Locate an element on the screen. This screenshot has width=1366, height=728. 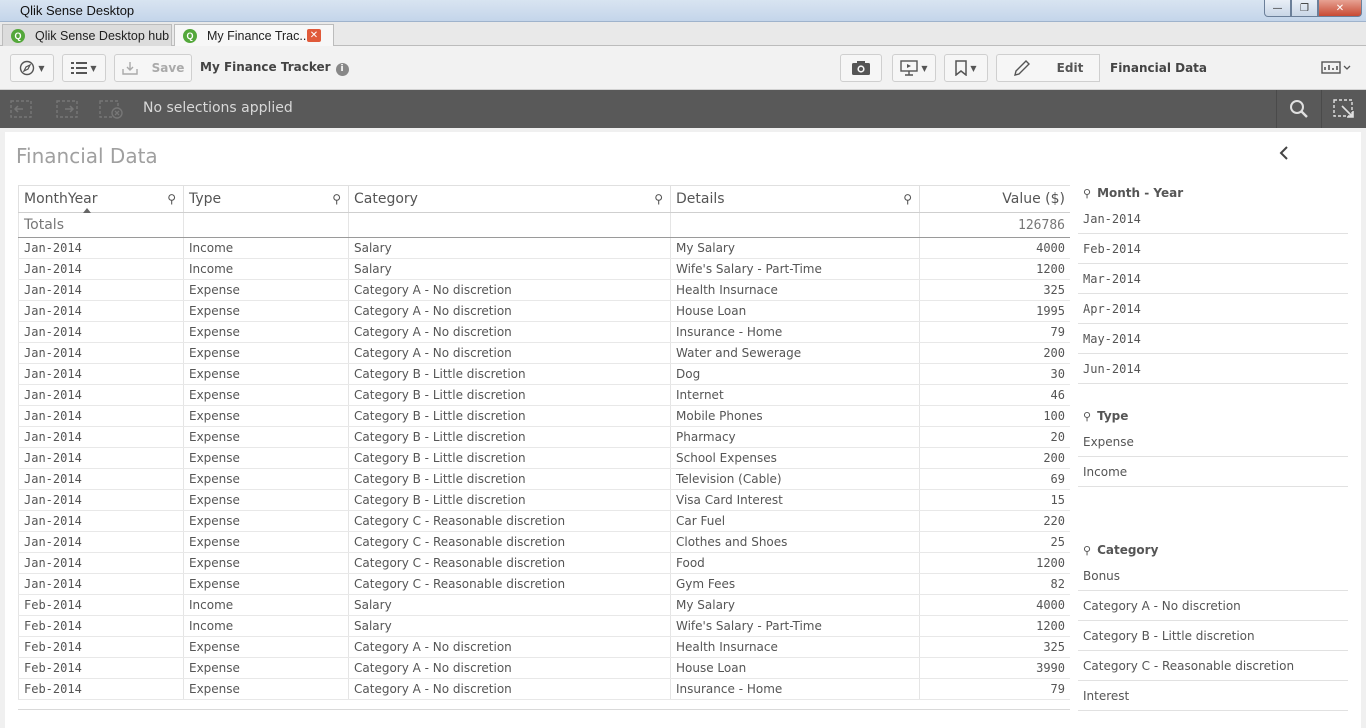
filter-item: Category B - Little discretion is located at coordinates (1213, 636).